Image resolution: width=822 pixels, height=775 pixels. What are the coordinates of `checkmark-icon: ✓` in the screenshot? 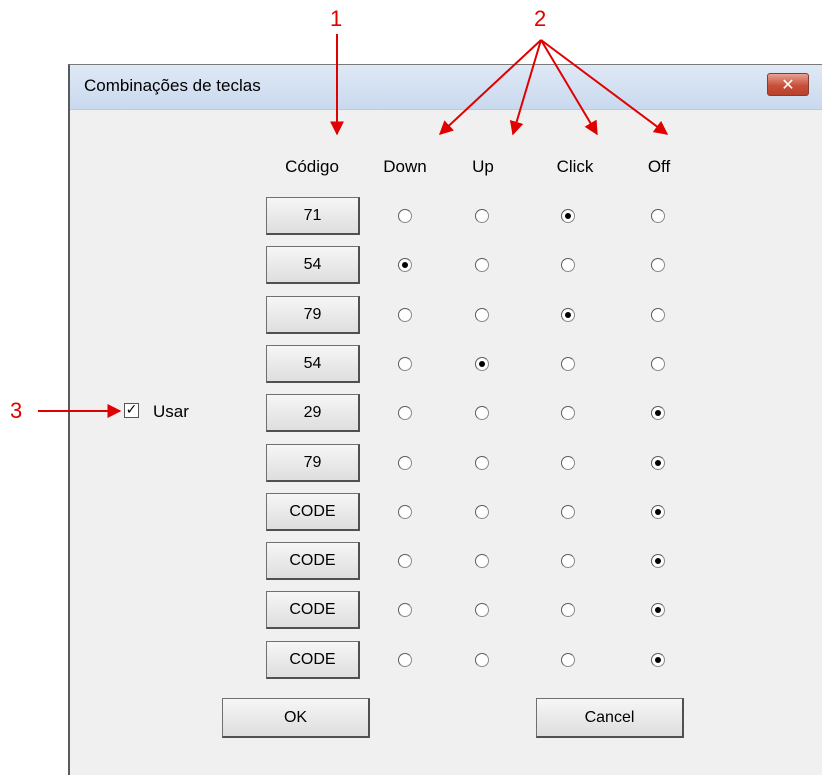 It's located at (131, 410).